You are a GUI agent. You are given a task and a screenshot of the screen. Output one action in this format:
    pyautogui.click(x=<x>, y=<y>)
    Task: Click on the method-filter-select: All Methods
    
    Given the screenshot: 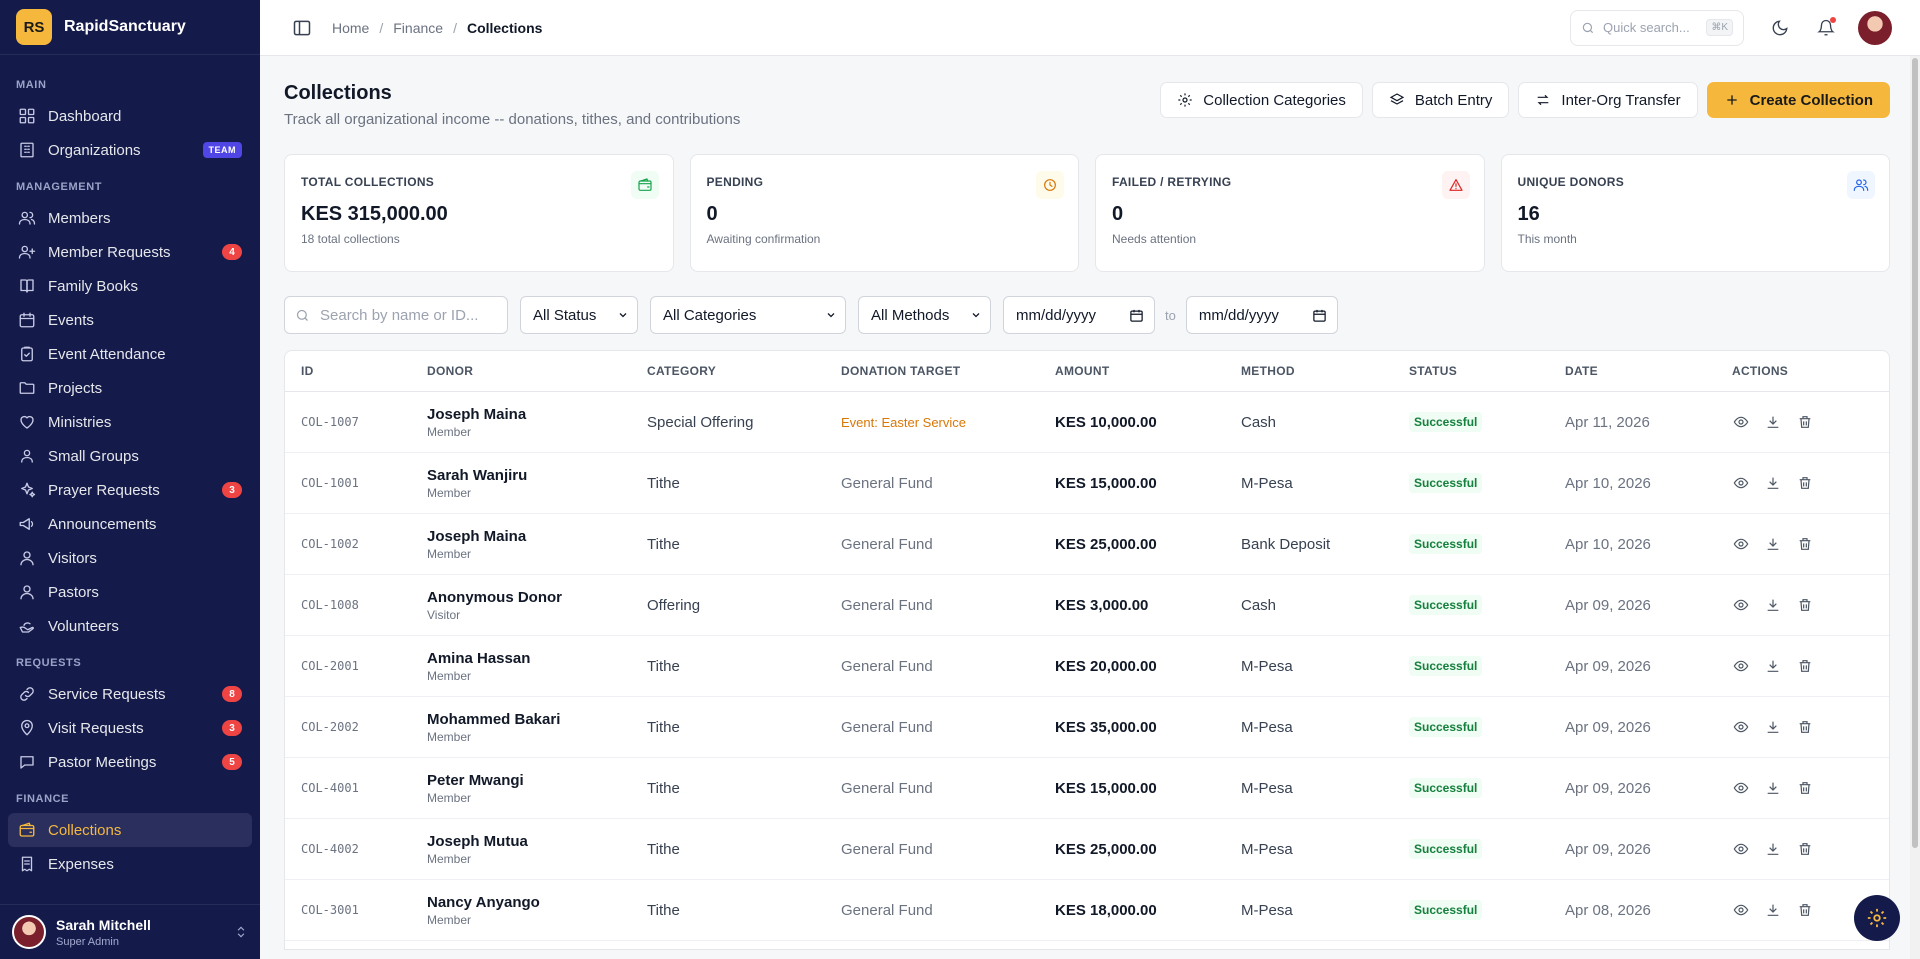 What is the action you would take?
    pyautogui.click(x=924, y=315)
    